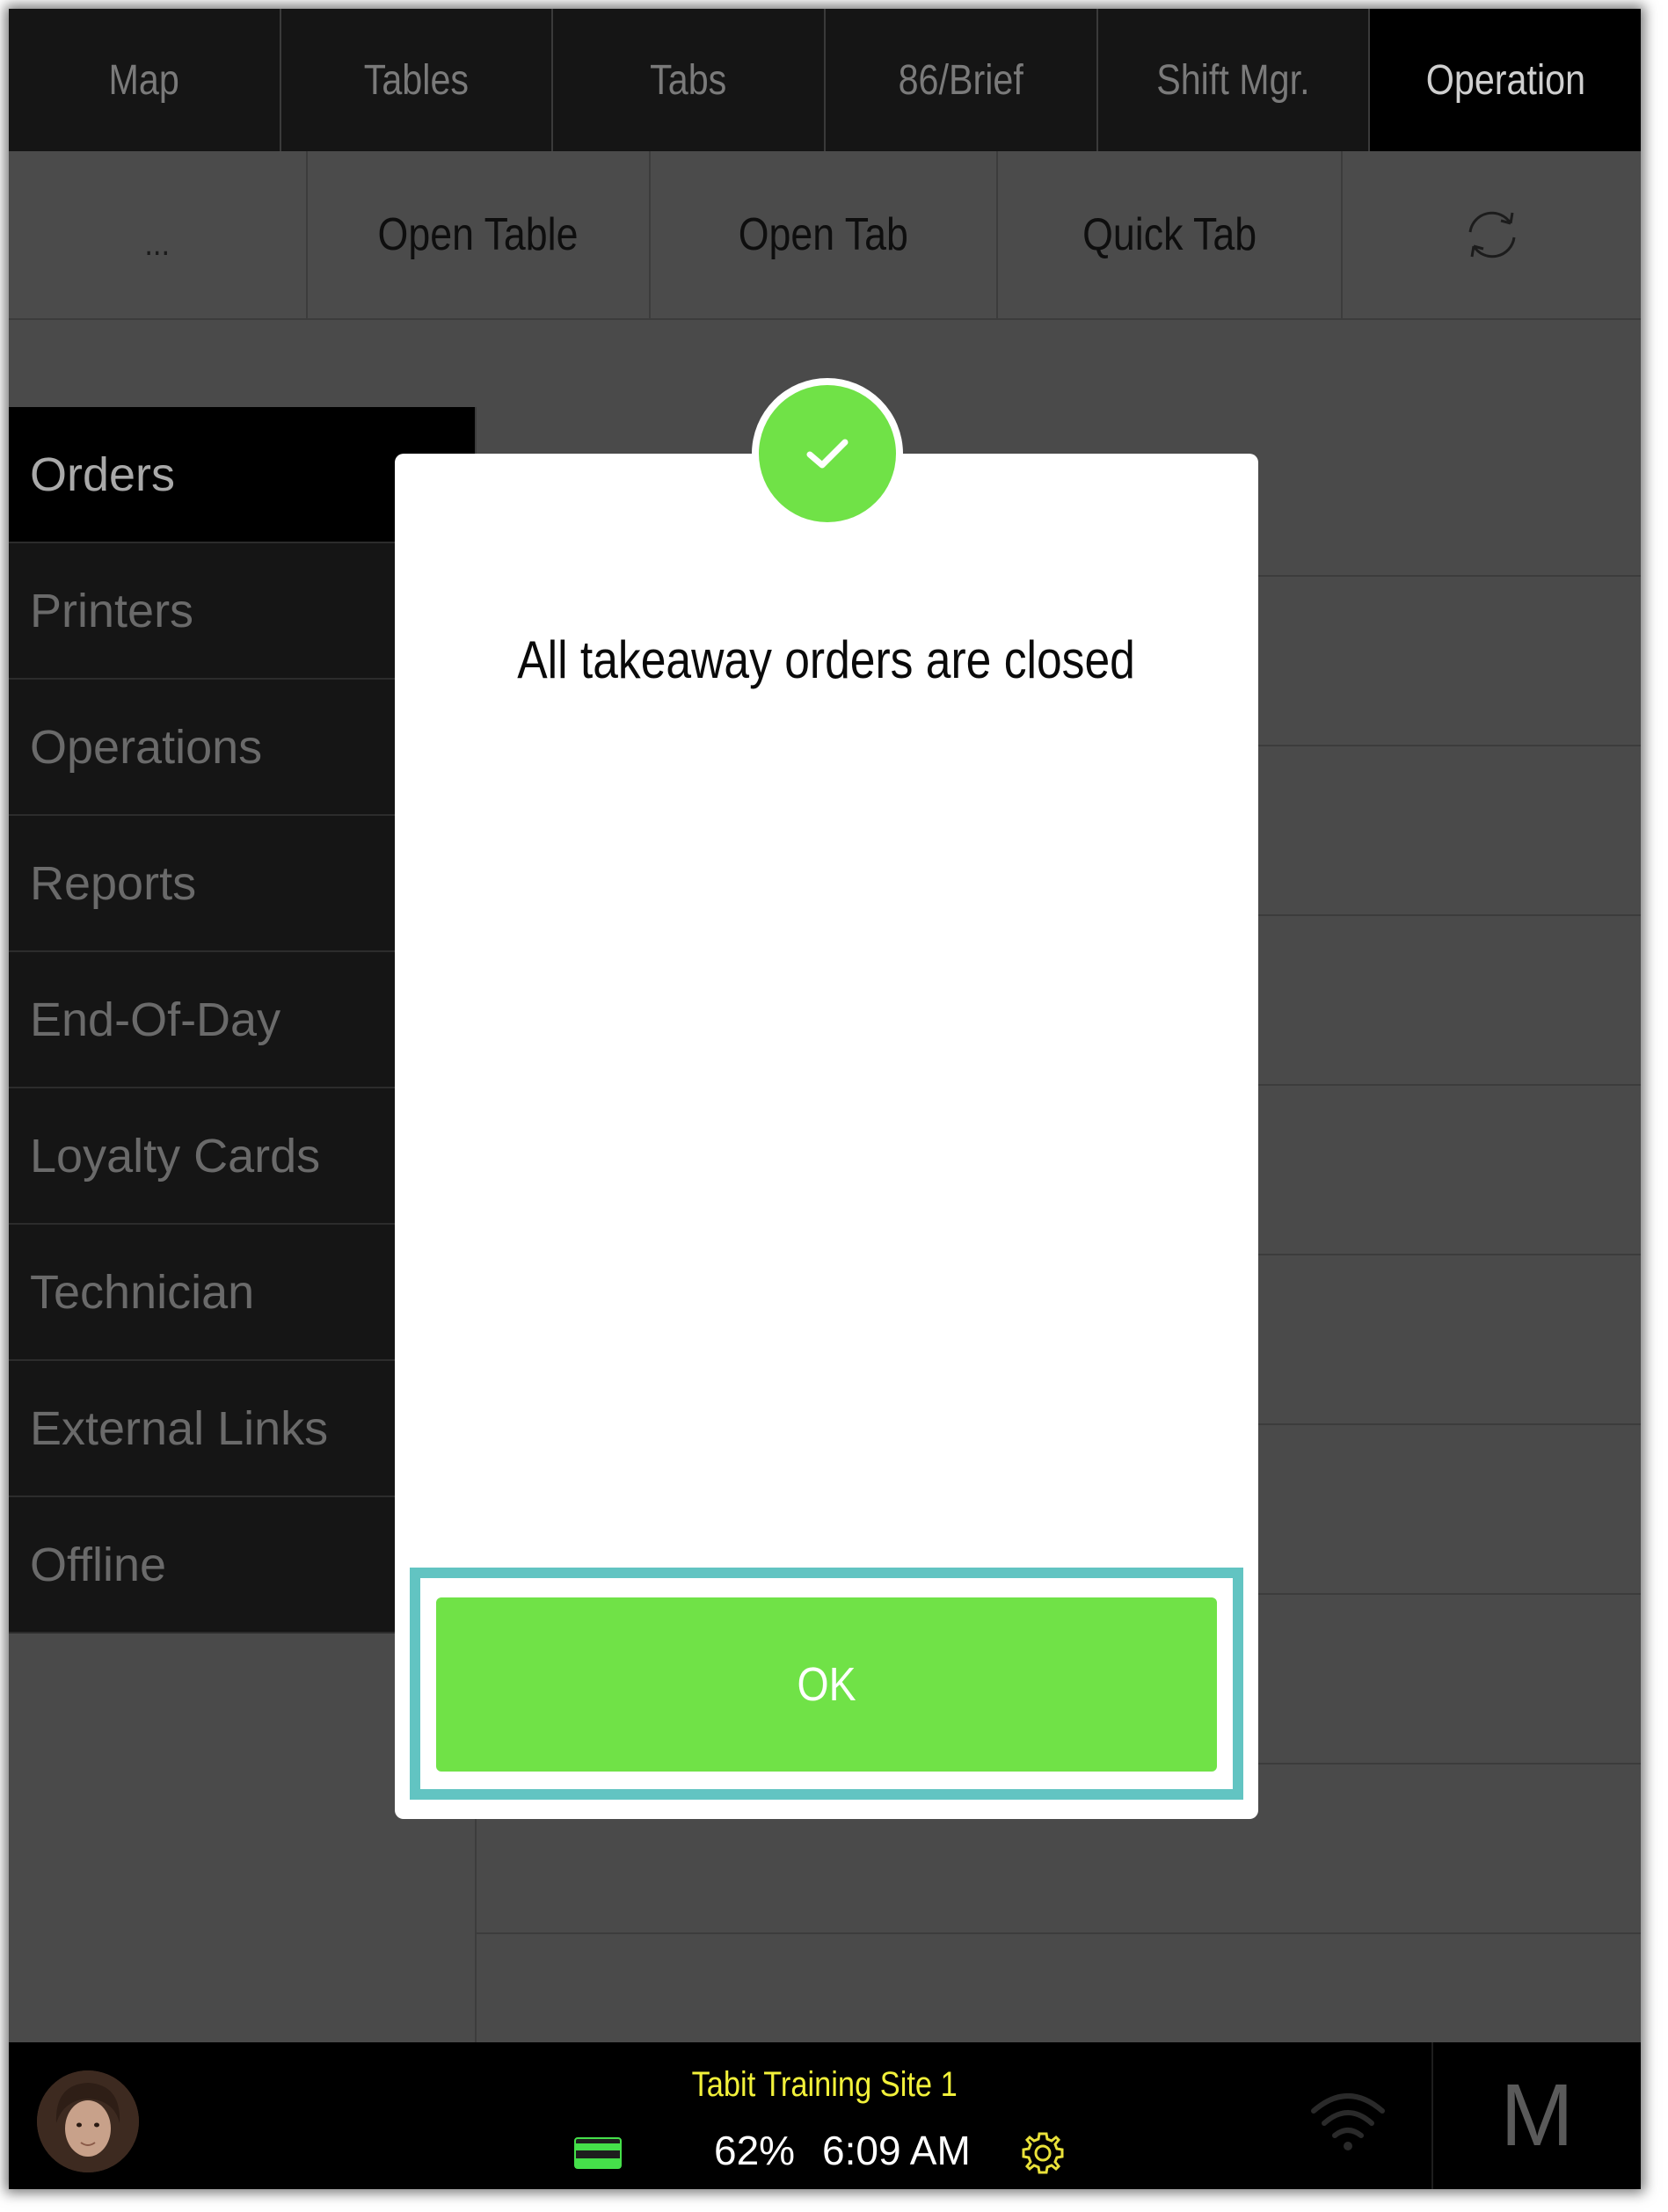 This screenshot has width=1668, height=2212. What do you see at coordinates (155, 1019) in the screenshot?
I see `sidebar-item-label: End-Of-Day` at bounding box center [155, 1019].